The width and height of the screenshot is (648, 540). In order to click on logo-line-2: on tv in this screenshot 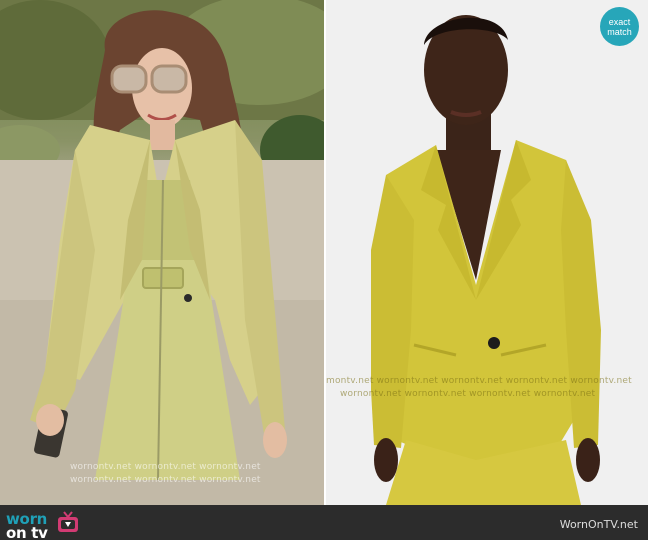, I will do `click(27, 532)`.